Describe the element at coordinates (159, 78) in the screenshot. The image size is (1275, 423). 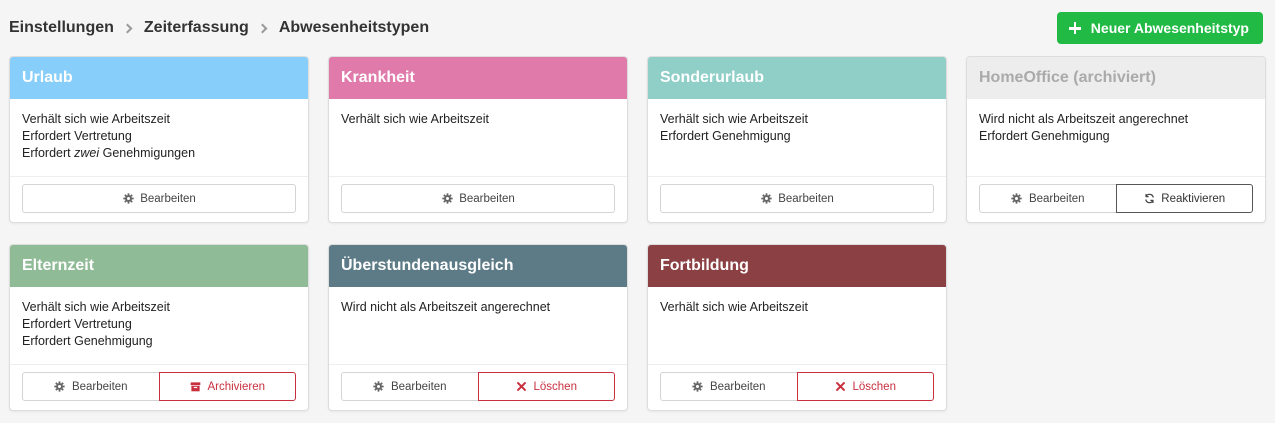
I see `card-header: Urlaub` at that location.